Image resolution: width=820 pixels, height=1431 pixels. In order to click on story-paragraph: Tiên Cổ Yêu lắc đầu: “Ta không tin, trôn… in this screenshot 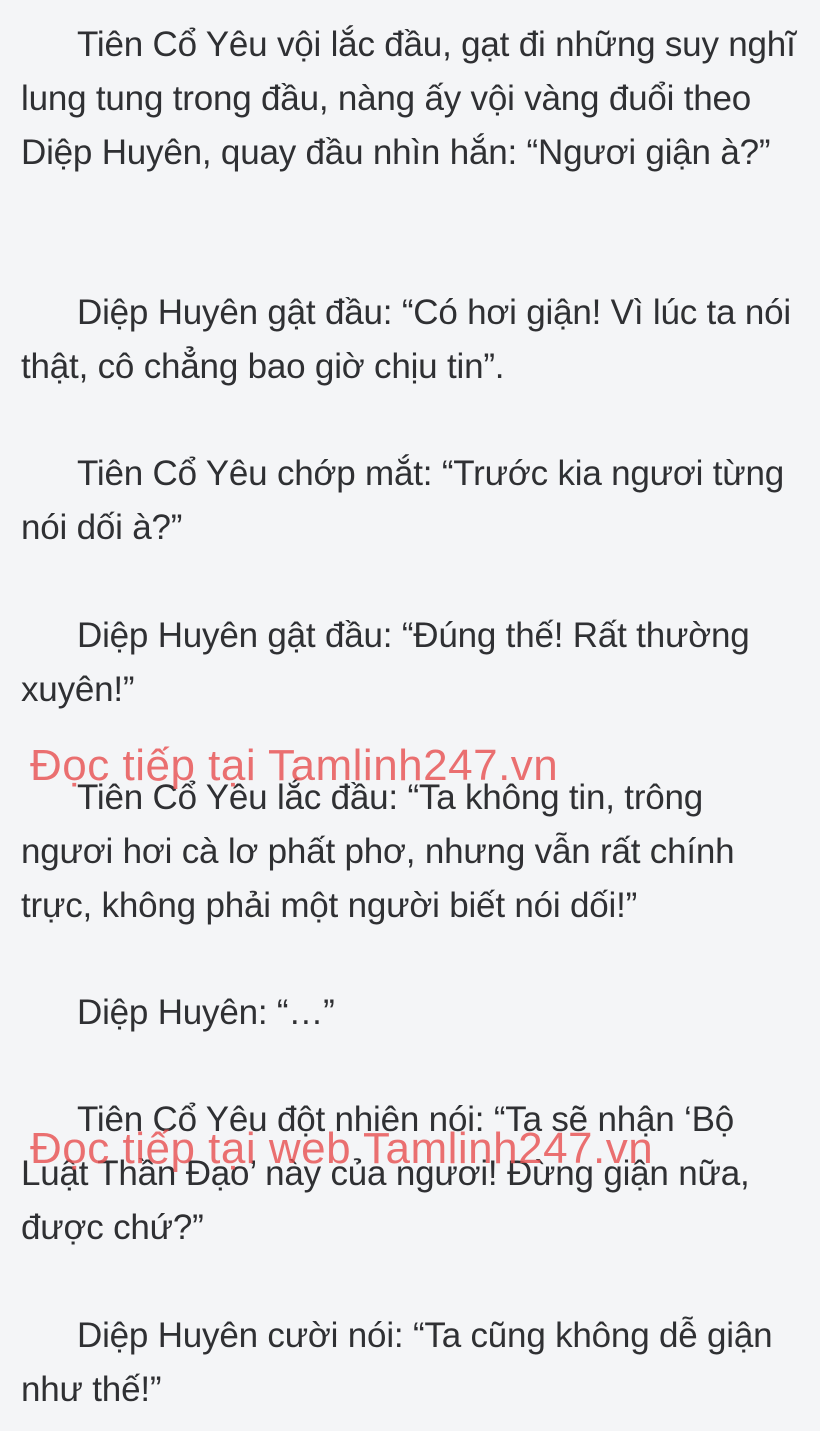, I will do `click(378, 851)`.